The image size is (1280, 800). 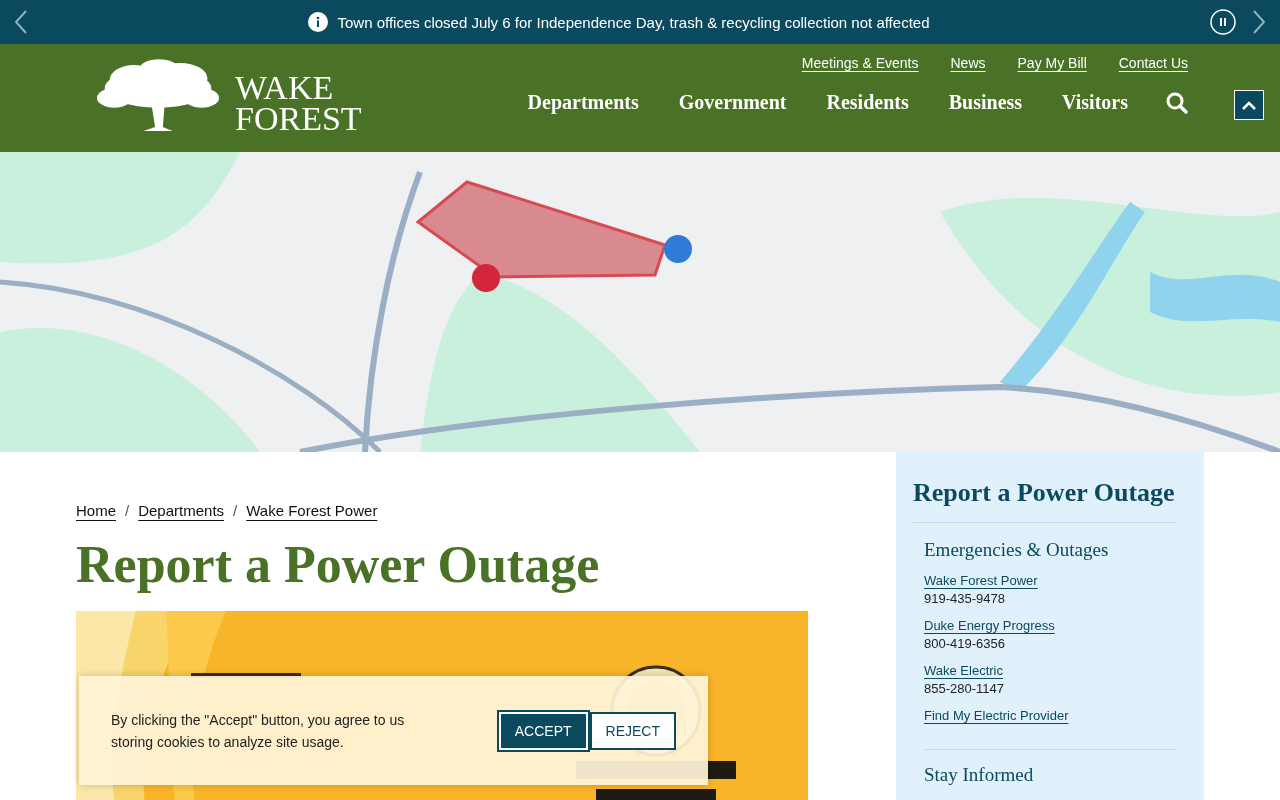 What do you see at coordinates (965, 643) in the screenshot?
I see `phone-number: 800-419-6356` at bounding box center [965, 643].